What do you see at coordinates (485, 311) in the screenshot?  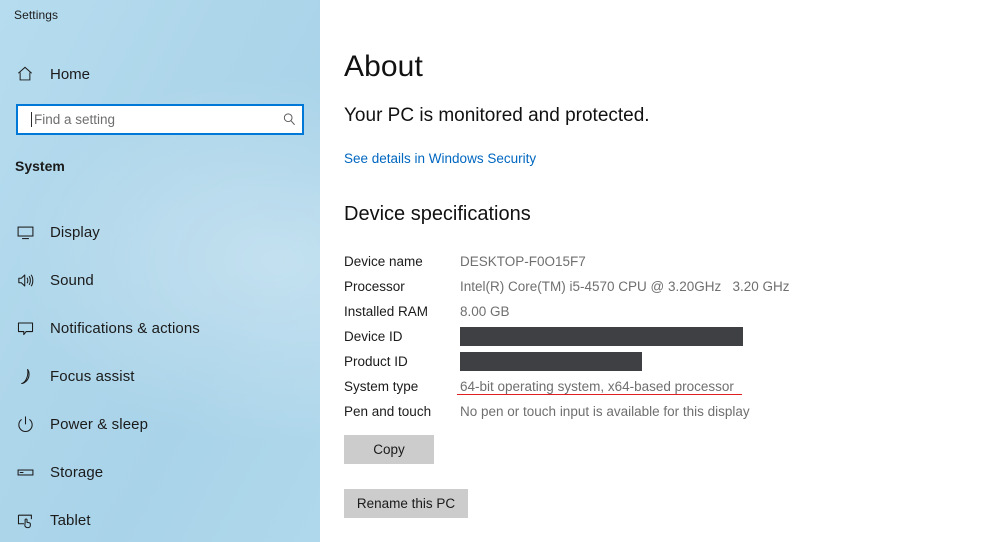 I see `spec-value: 8.00 GB` at bounding box center [485, 311].